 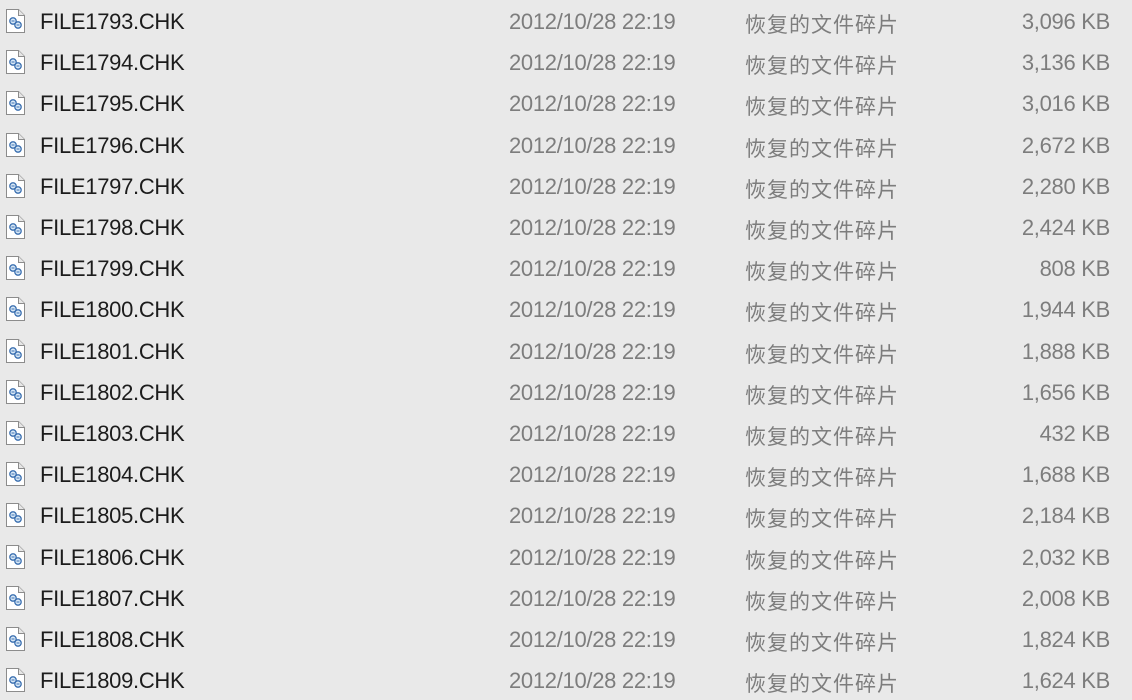 I want to click on file-name: FILE1805.CHK, so click(x=112, y=516).